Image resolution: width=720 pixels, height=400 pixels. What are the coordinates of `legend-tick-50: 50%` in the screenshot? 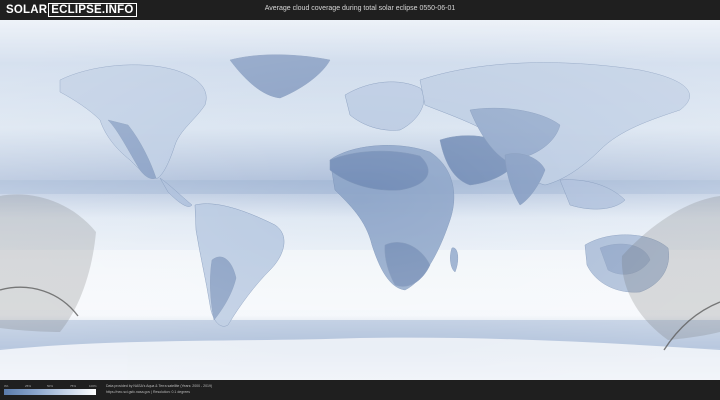 It's located at (50, 386).